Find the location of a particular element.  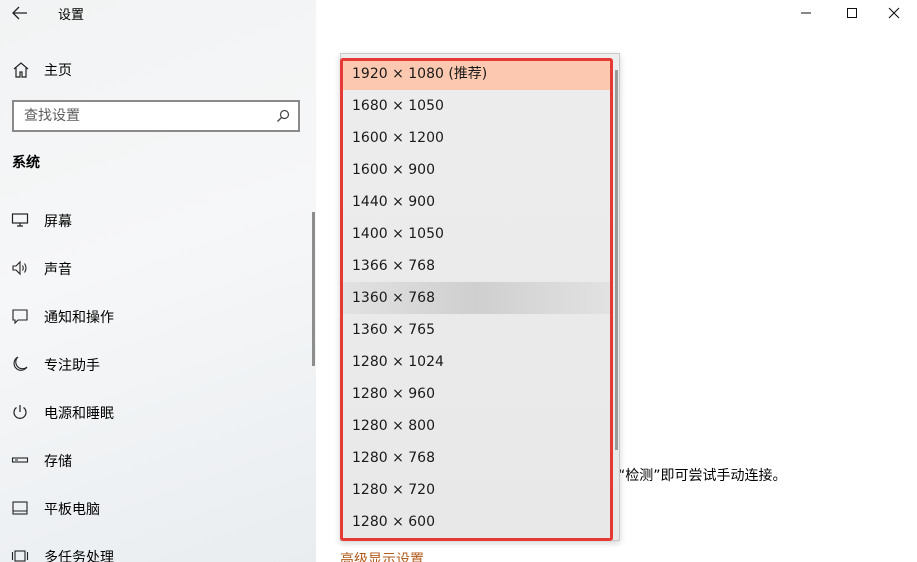

close-icon is located at coordinates (894, 13).